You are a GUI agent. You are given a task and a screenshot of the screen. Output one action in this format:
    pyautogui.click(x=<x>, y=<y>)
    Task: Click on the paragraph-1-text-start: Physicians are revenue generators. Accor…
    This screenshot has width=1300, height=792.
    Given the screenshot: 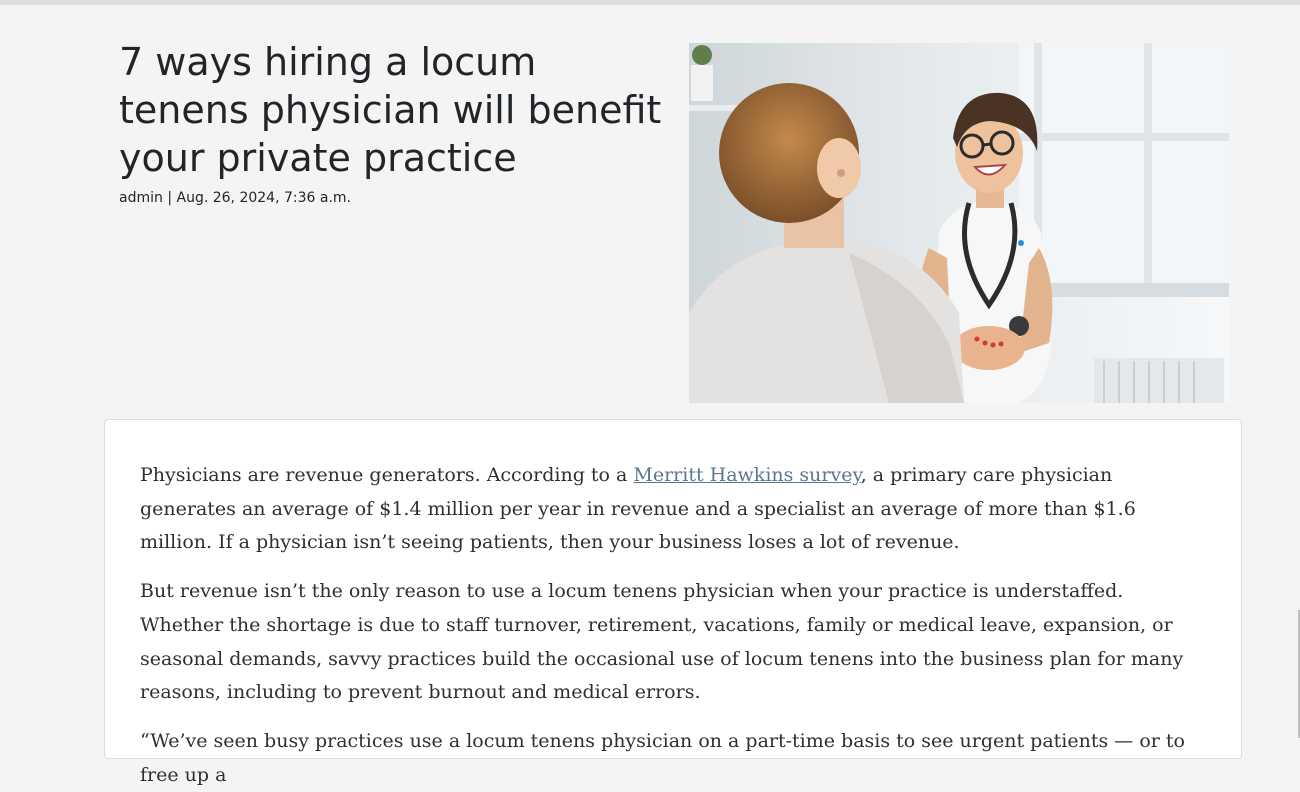 What is the action you would take?
    pyautogui.click(x=387, y=475)
    